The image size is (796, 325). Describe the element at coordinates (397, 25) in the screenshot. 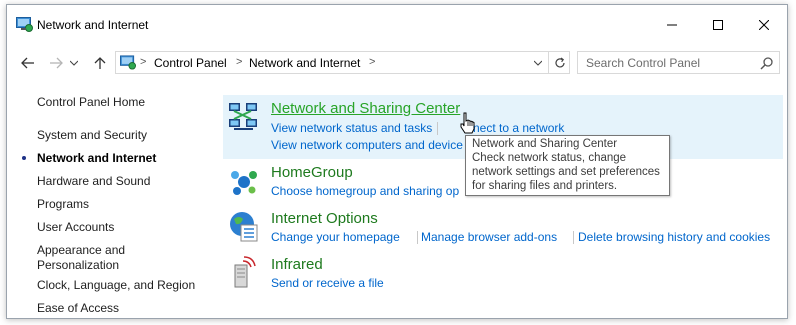

I see `title-bar: Network and Internet` at that location.